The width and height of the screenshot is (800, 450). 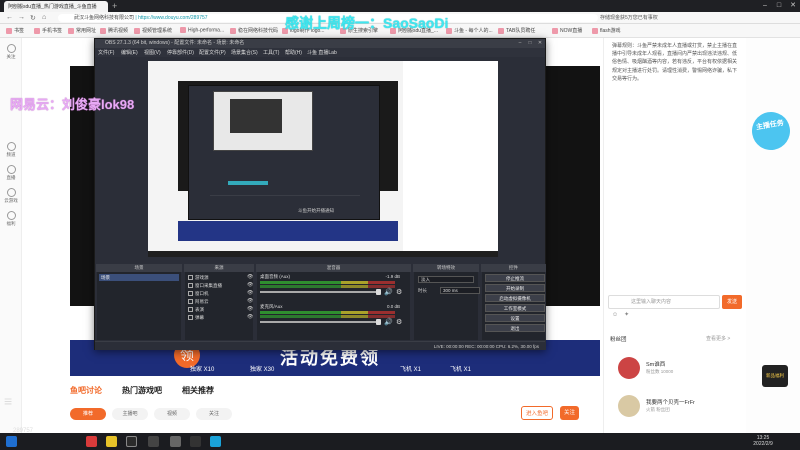 What do you see at coordinates (44, 17) in the screenshot?
I see `home-icon: ⌂` at bounding box center [44, 17].